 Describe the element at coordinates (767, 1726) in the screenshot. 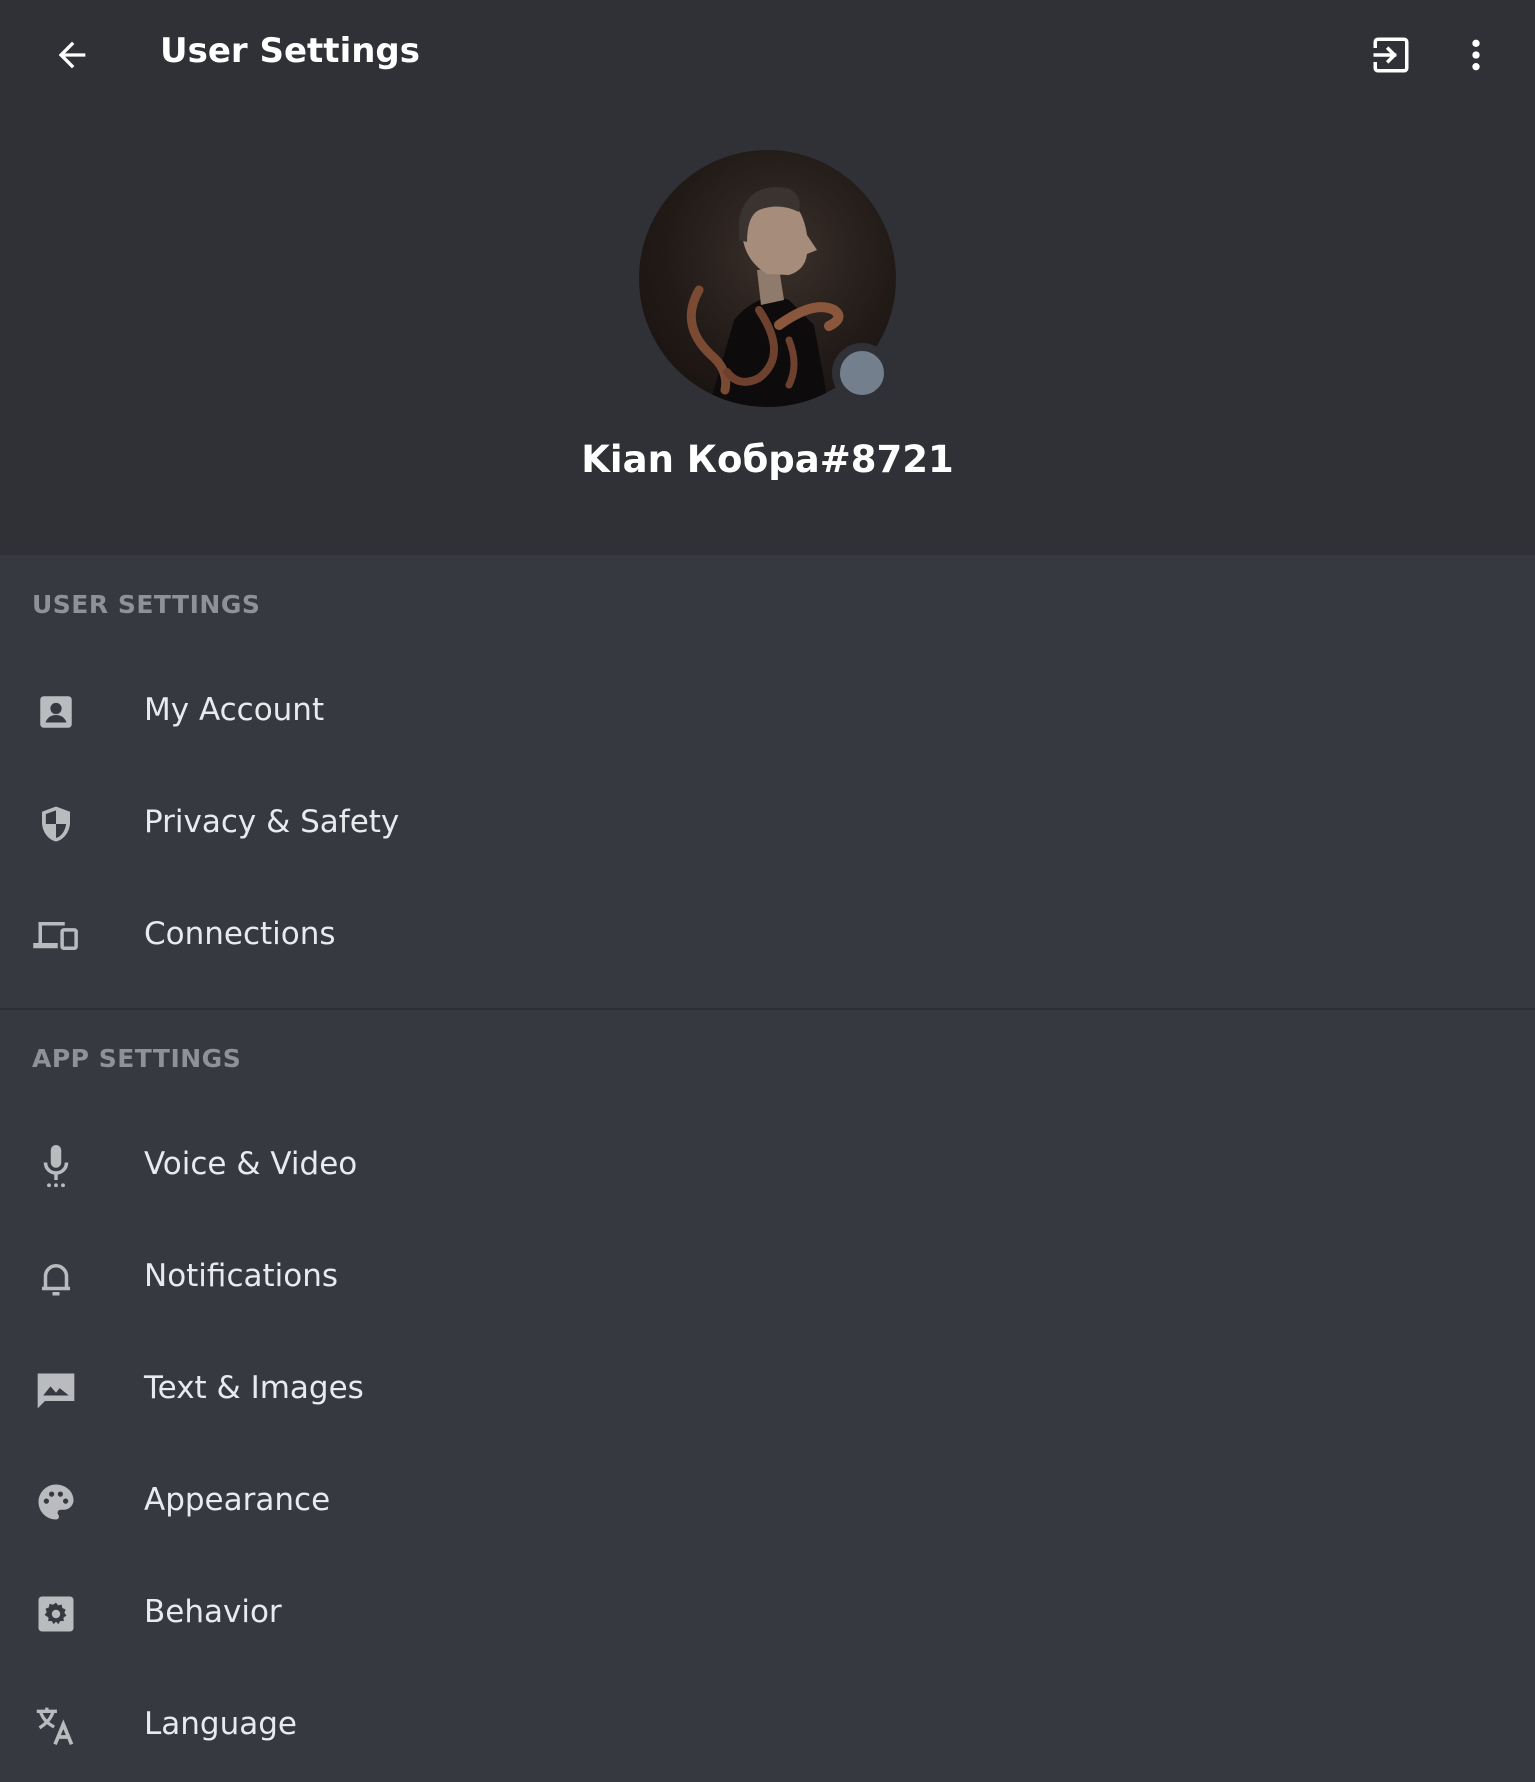

I see `settings-item-language: Language` at that location.